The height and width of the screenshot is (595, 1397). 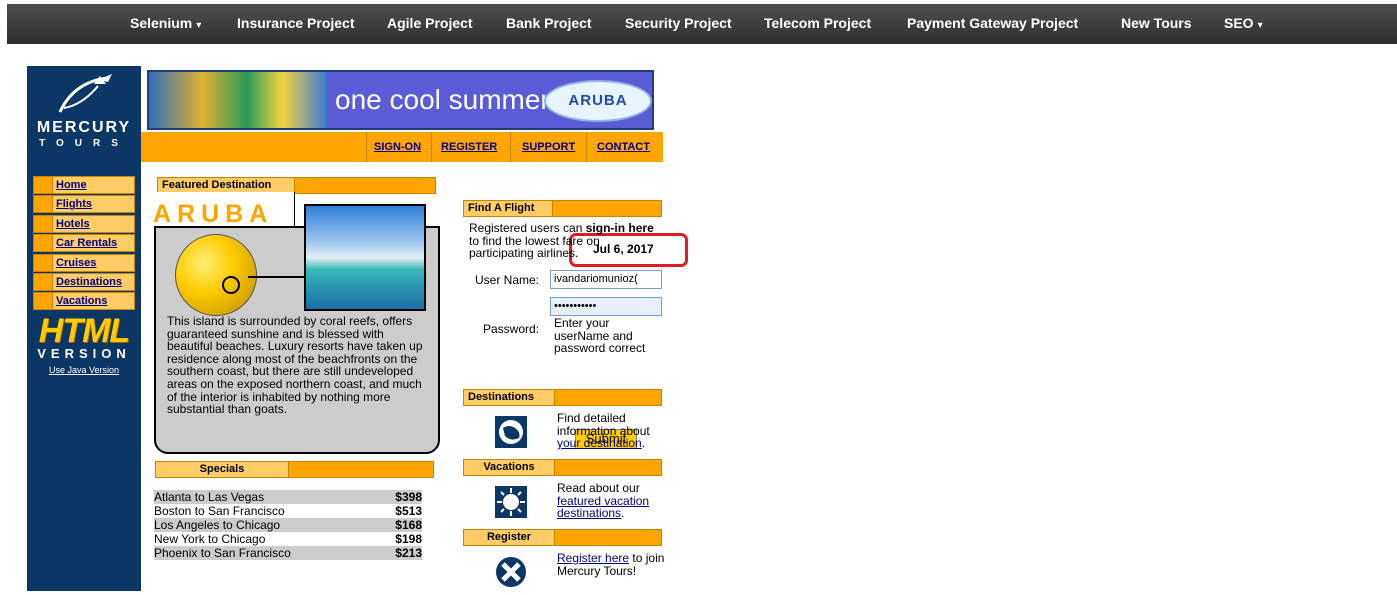 What do you see at coordinates (222, 469) in the screenshot?
I see `specials-header: Specials` at bounding box center [222, 469].